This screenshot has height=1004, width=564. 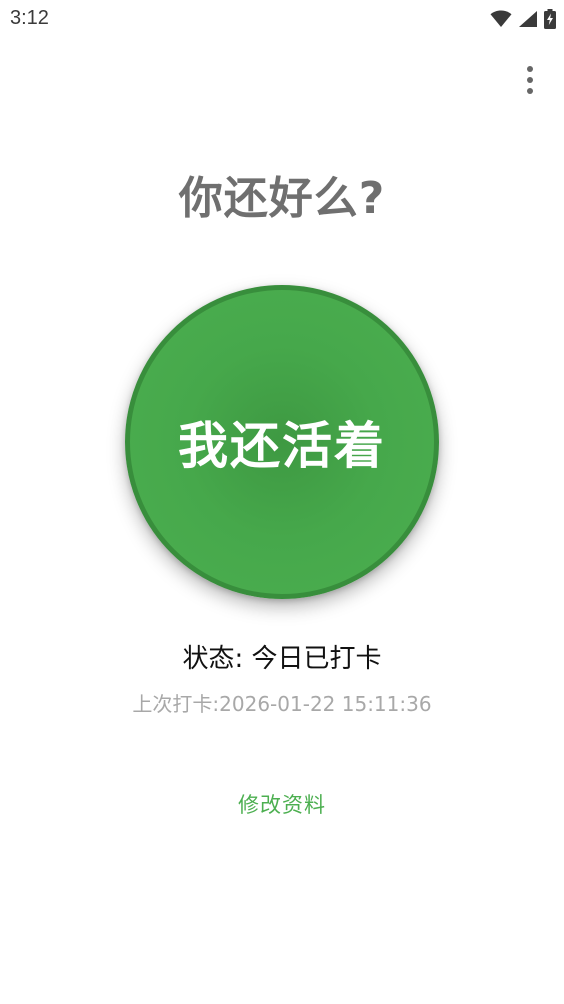 I want to click on overflow-menu-button, so click(x=530, y=82).